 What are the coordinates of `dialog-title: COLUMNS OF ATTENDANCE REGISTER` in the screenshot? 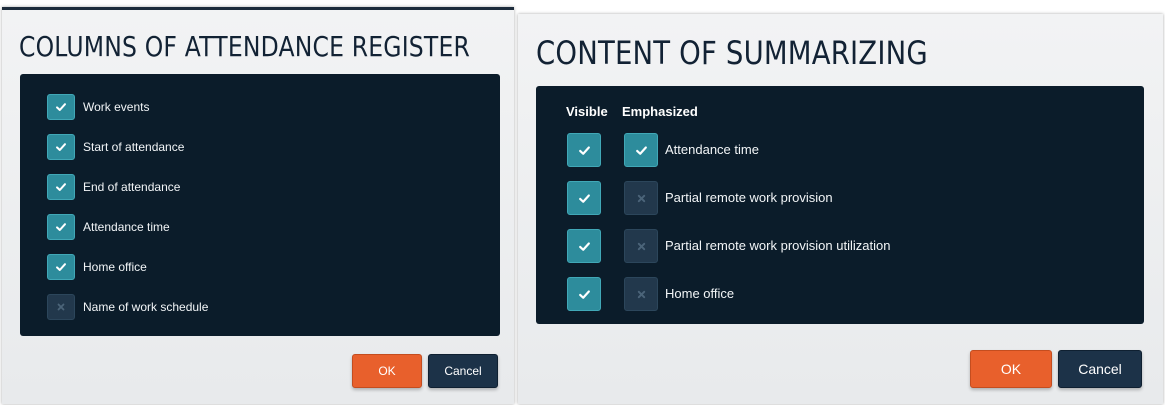 It's located at (244, 46).